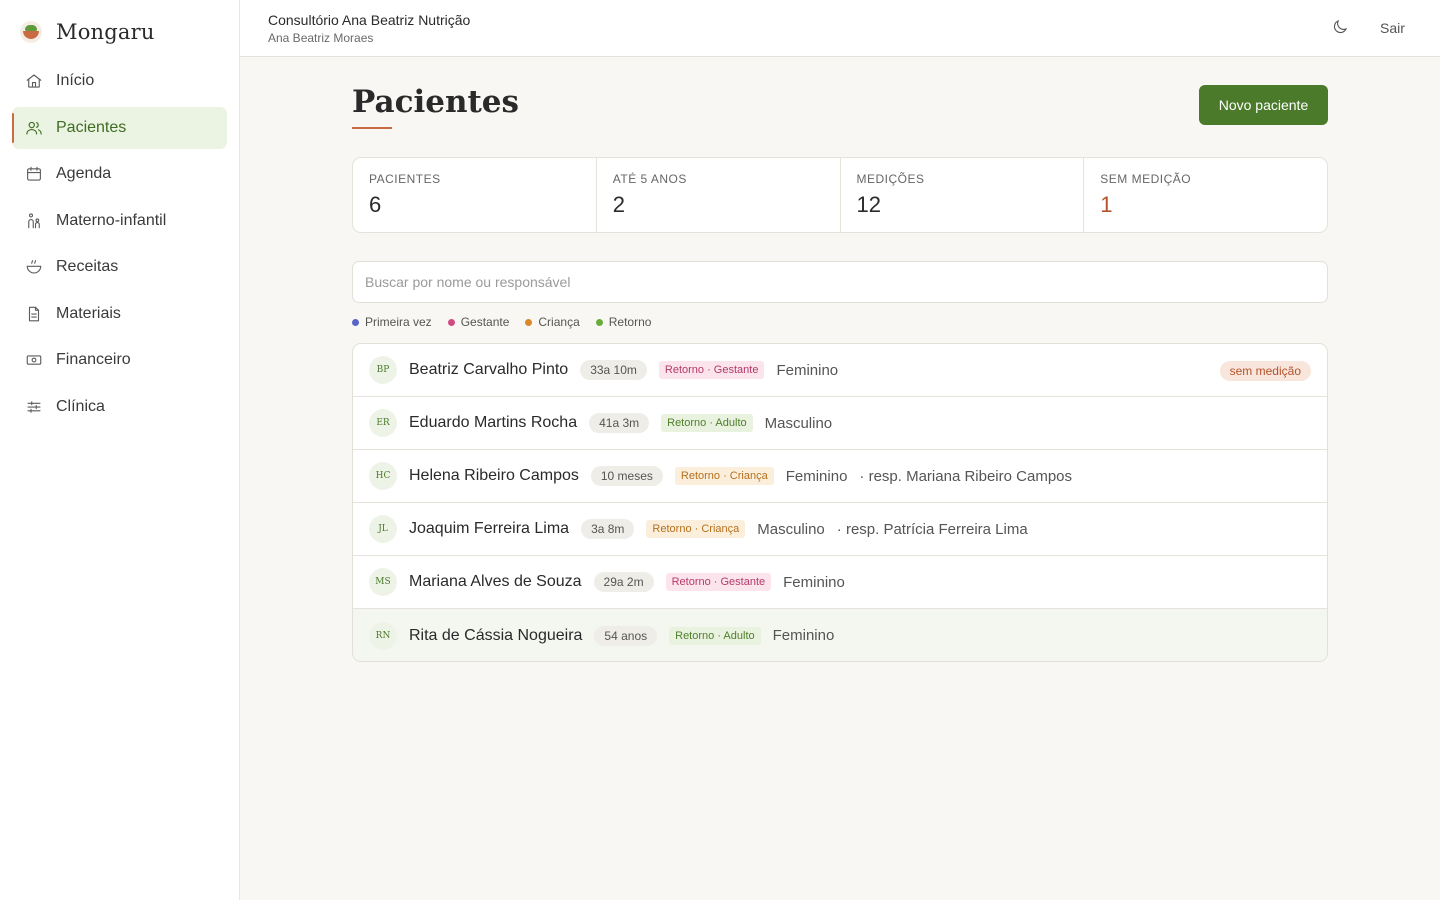 The width and height of the screenshot is (1440, 900). I want to click on legend-item-gestante: Gestante, so click(478, 322).